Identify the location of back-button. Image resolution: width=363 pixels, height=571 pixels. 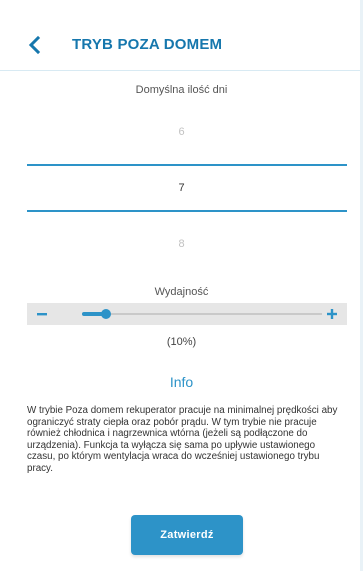
(35, 45).